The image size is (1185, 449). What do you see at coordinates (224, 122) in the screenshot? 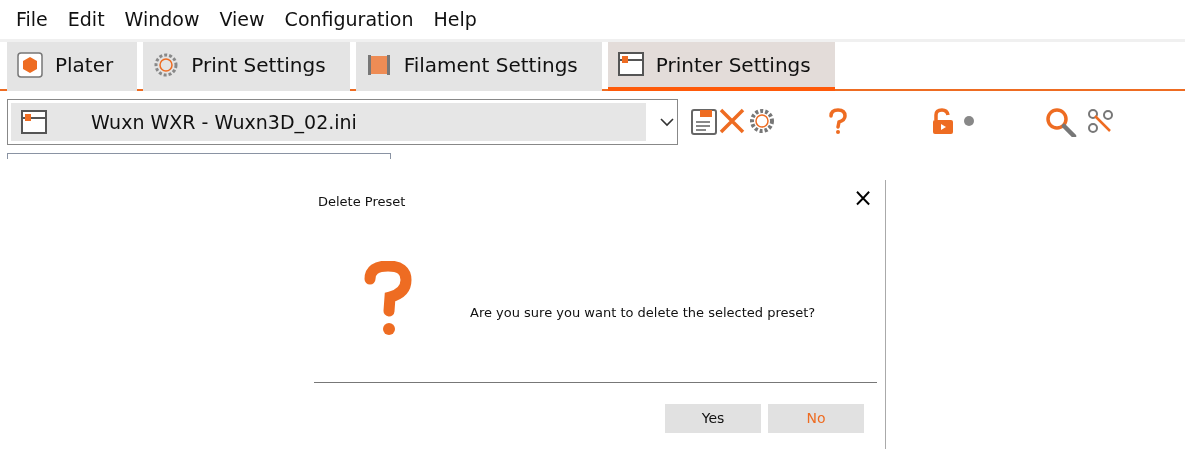
I see `preset-name: Wuxn WXR - Wuxn3D_02.ini` at bounding box center [224, 122].